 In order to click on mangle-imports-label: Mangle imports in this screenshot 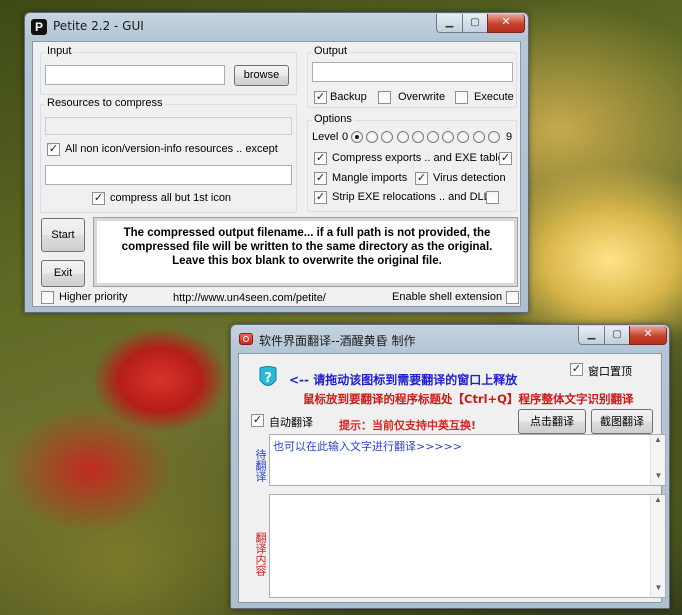, I will do `click(370, 178)`.